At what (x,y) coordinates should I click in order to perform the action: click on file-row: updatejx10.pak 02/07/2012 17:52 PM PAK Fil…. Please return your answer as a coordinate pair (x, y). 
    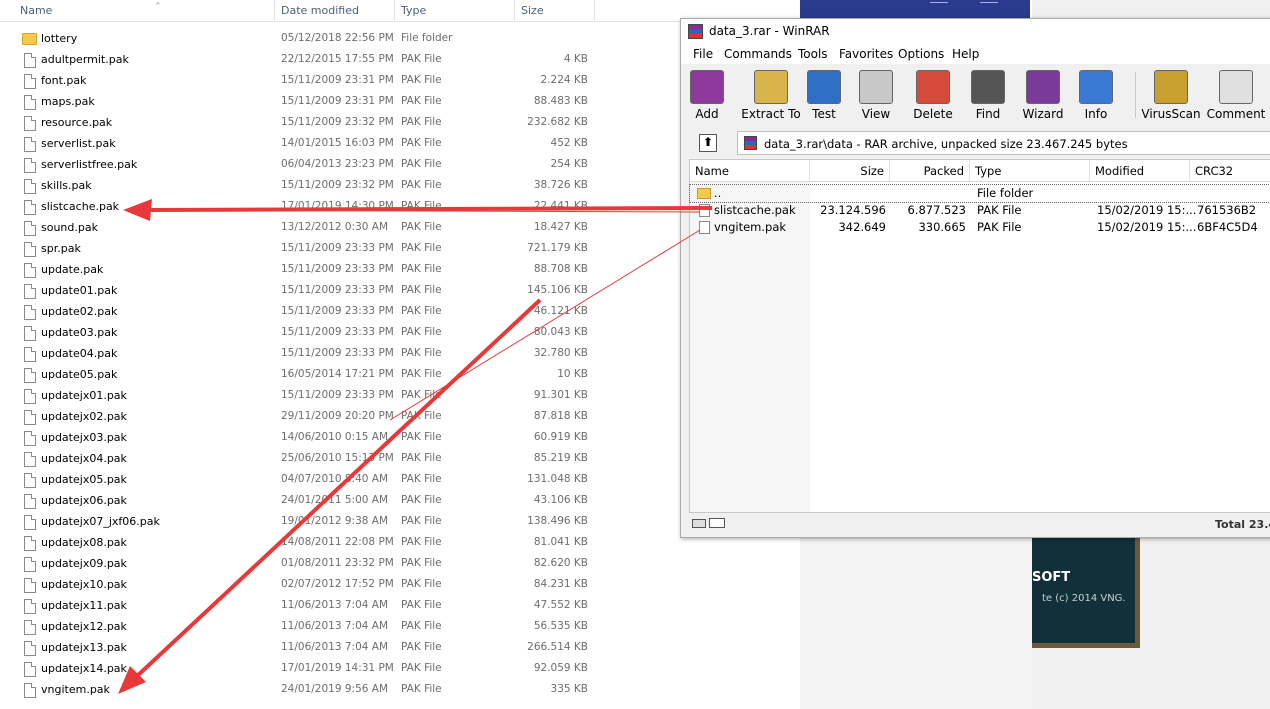
    Looking at the image, I should click on (400, 585).